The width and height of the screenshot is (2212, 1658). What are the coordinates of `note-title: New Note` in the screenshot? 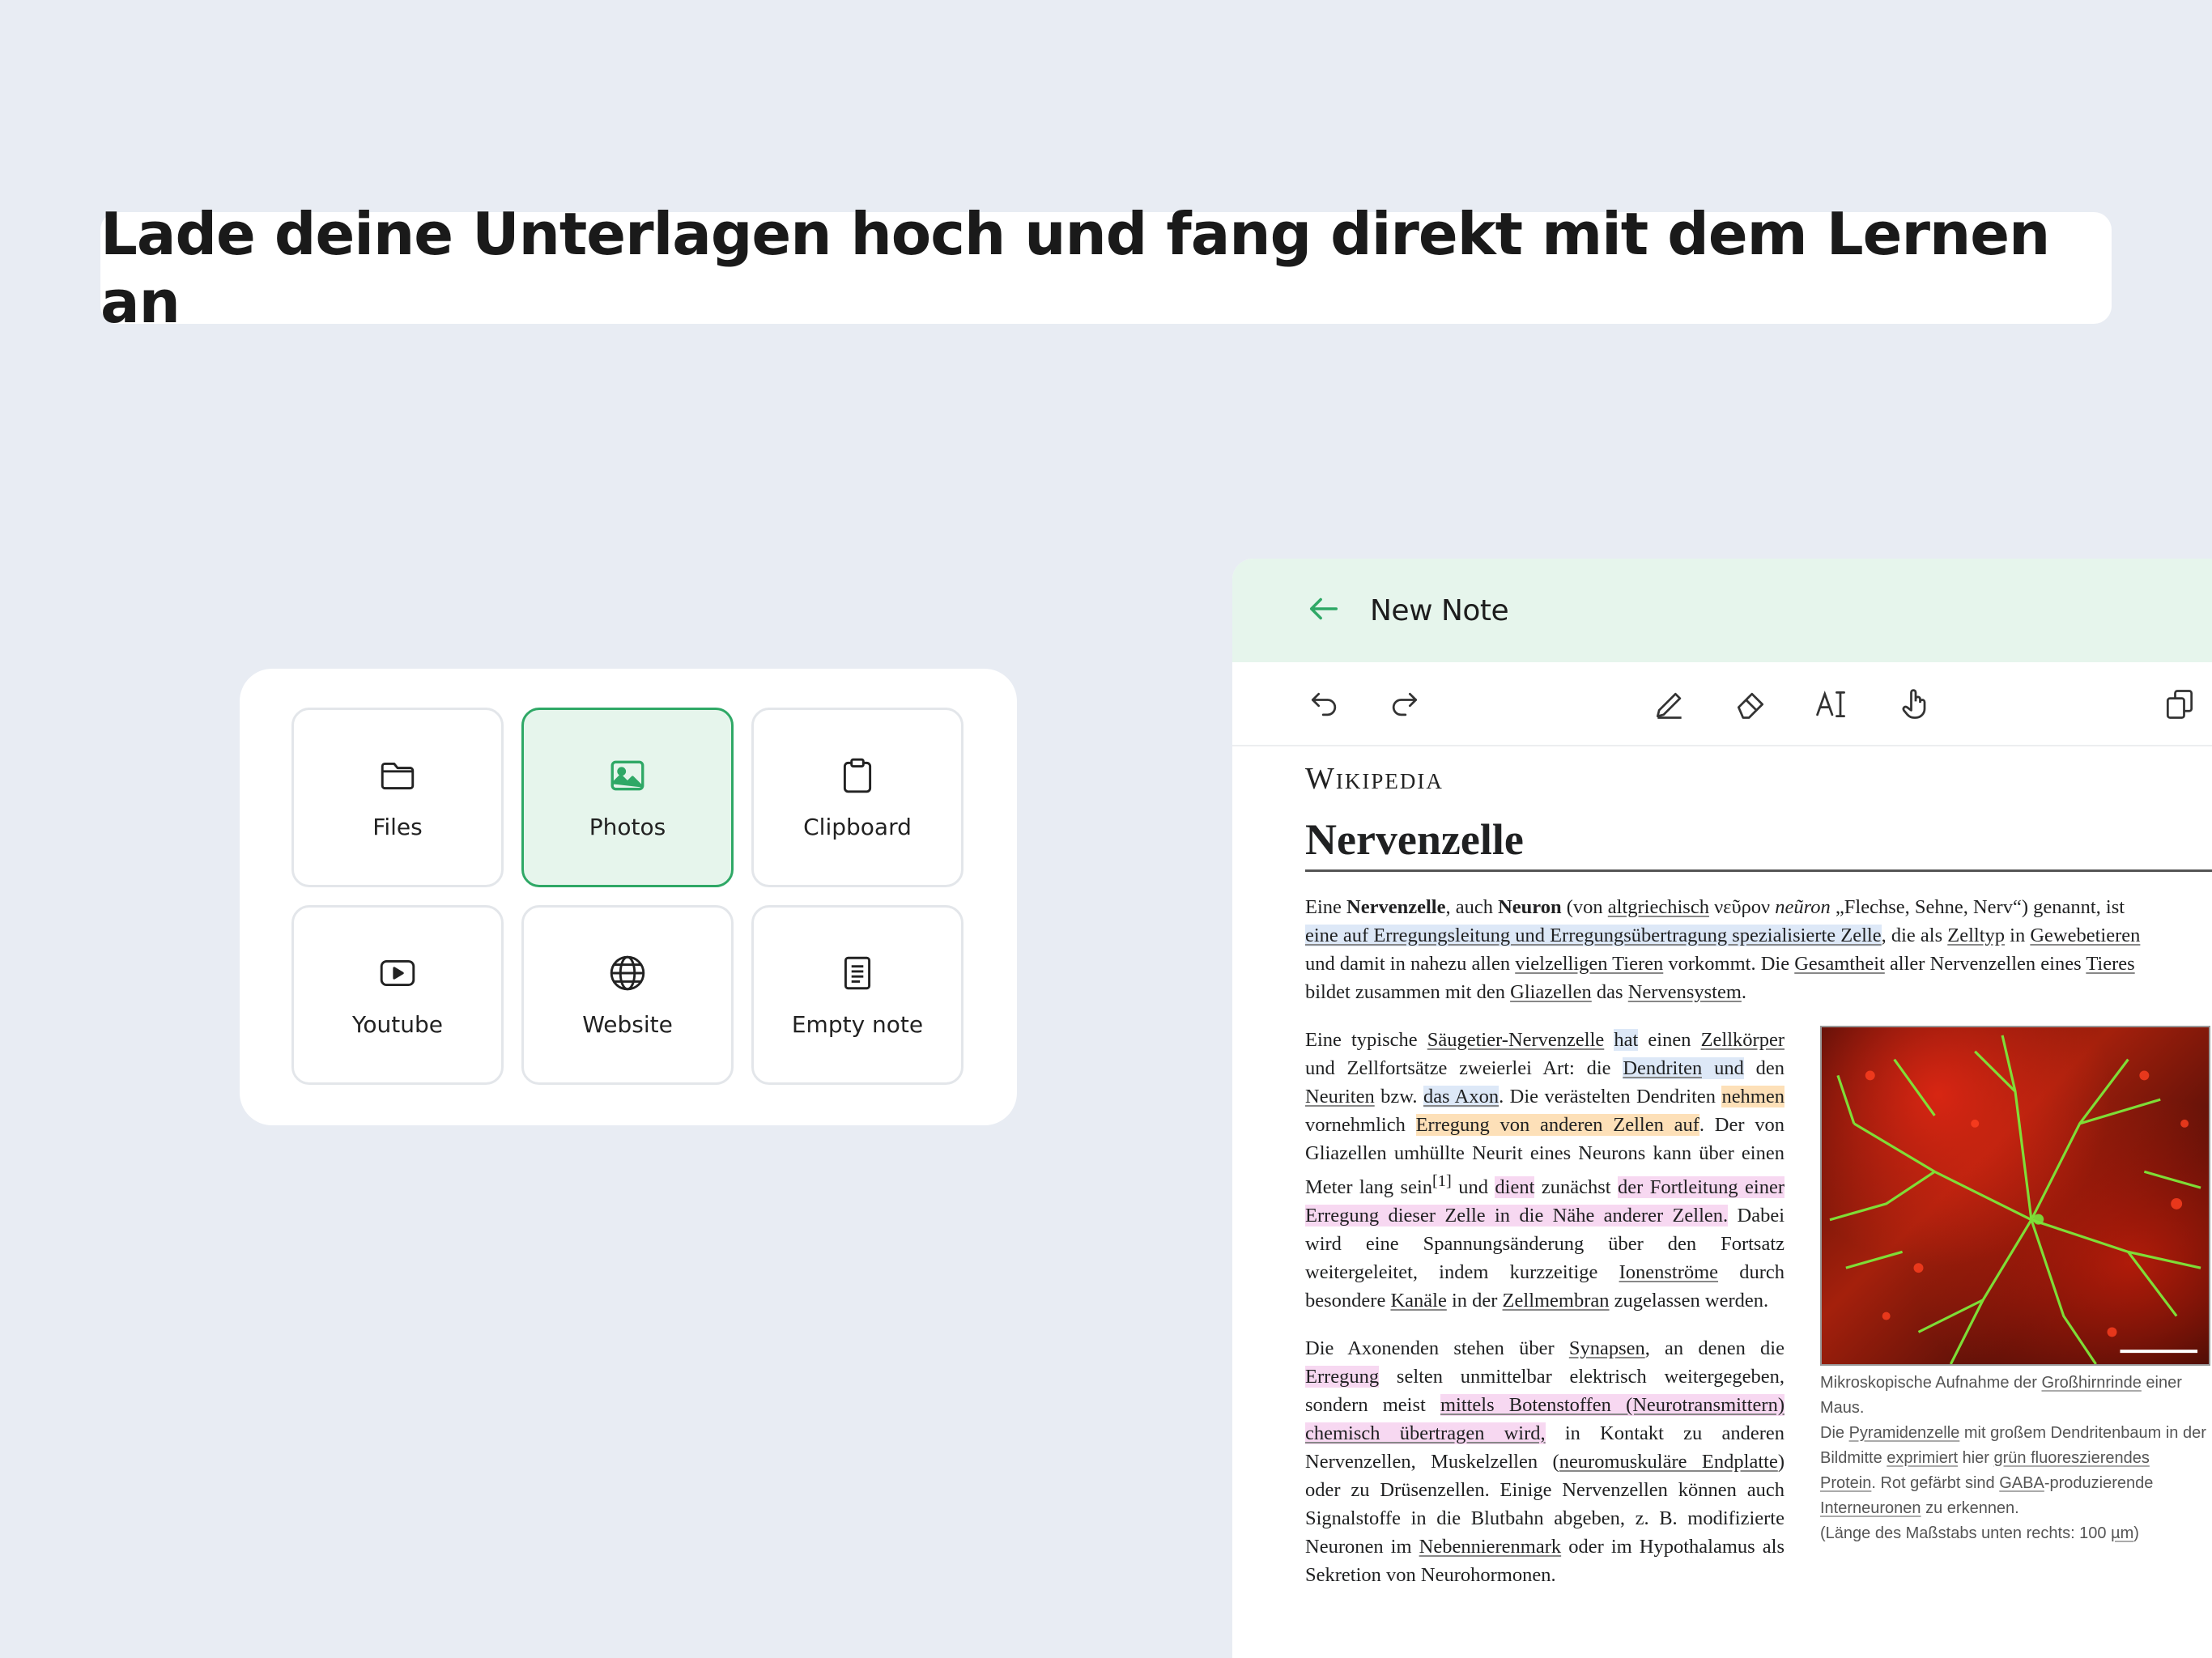 It's located at (1439, 610).